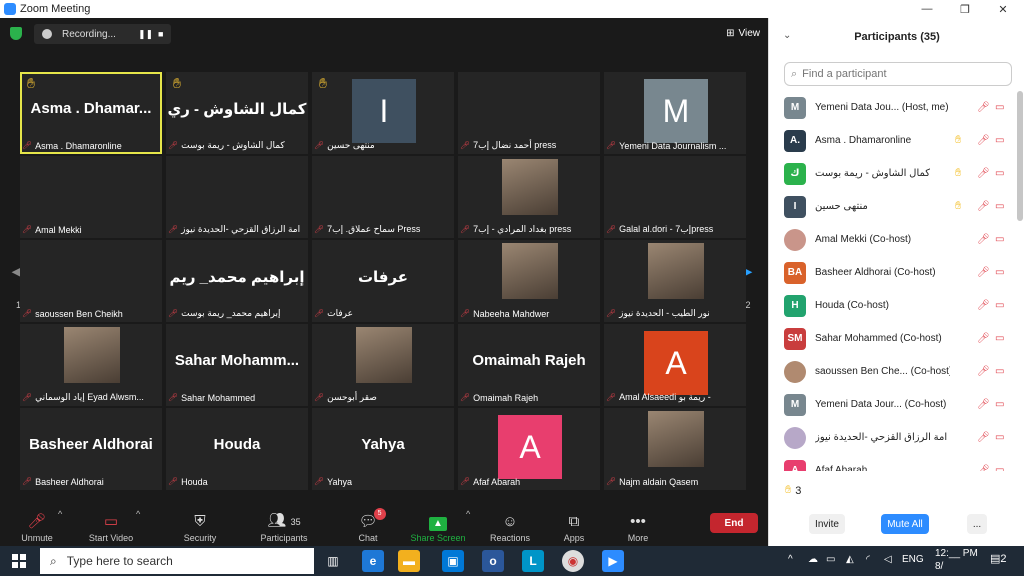 The width and height of the screenshot is (1024, 576). Describe the element at coordinates (383, 281) in the screenshot. I see `video-tile: عرفات 🎤︎ عرفات` at that location.